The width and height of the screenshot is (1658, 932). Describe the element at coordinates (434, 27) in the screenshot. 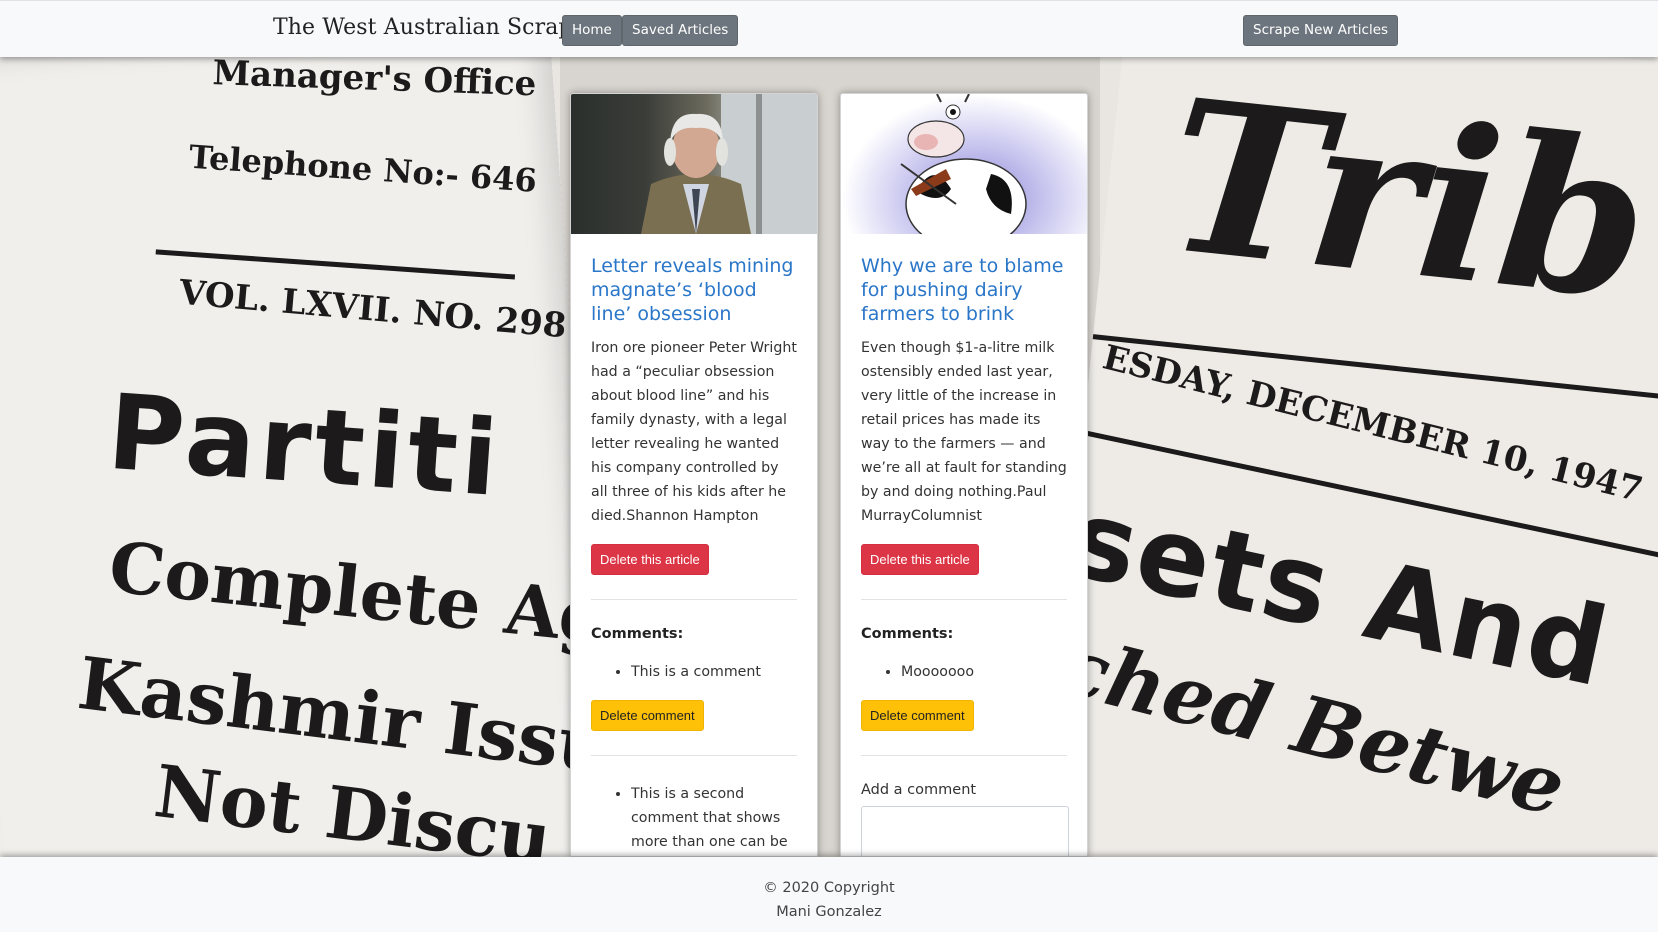

I see `brand-title: The West Australian Scraper` at that location.